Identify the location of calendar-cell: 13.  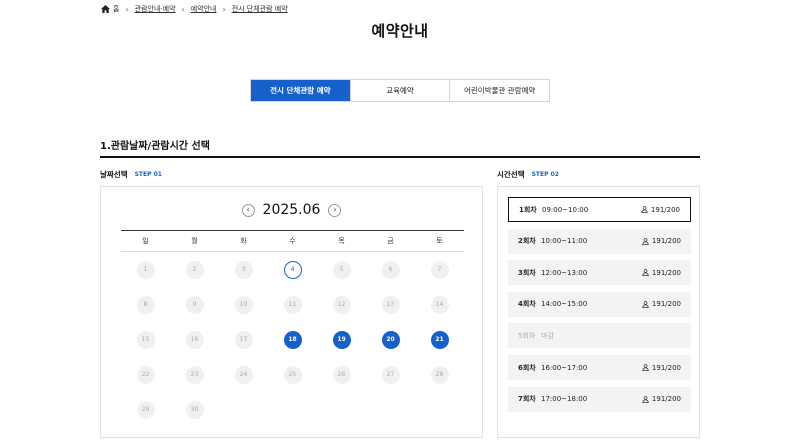
(390, 304).